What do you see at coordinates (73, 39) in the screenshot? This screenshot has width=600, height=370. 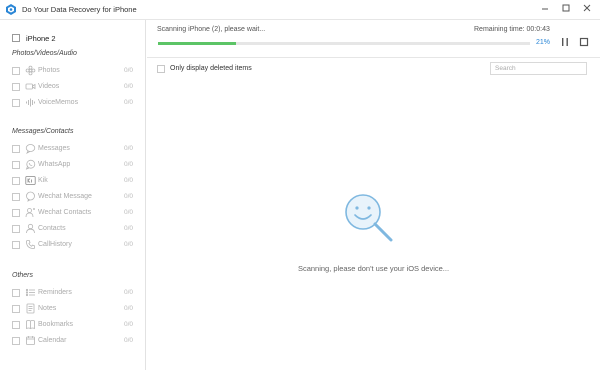 I see `device-row: iPhone 2` at bounding box center [73, 39].